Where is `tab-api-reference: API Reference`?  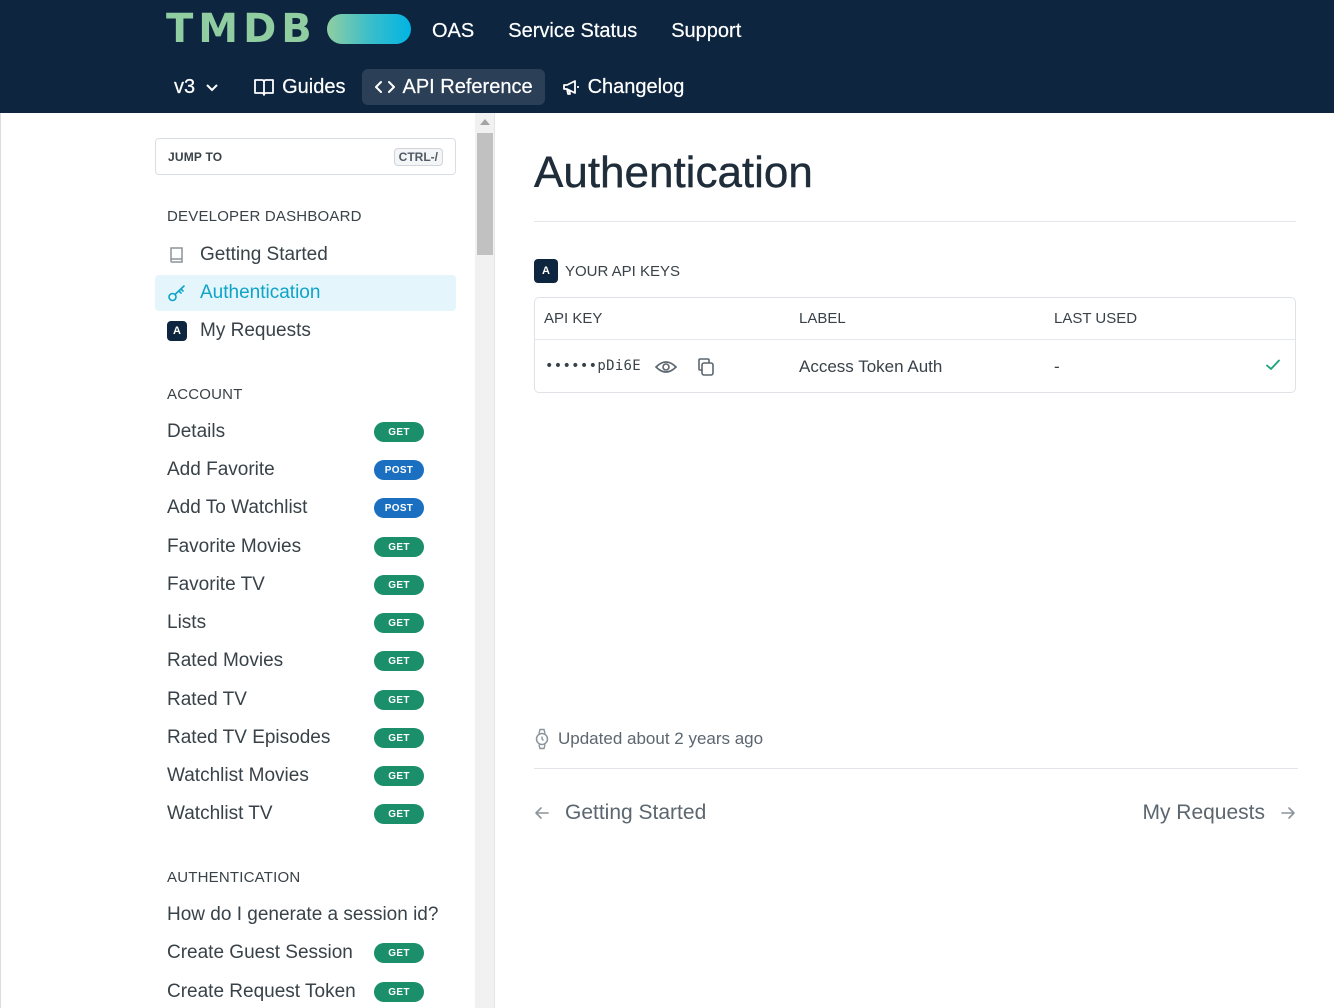
tab-api-reference: API Reference is located at coordinates (453, 87).